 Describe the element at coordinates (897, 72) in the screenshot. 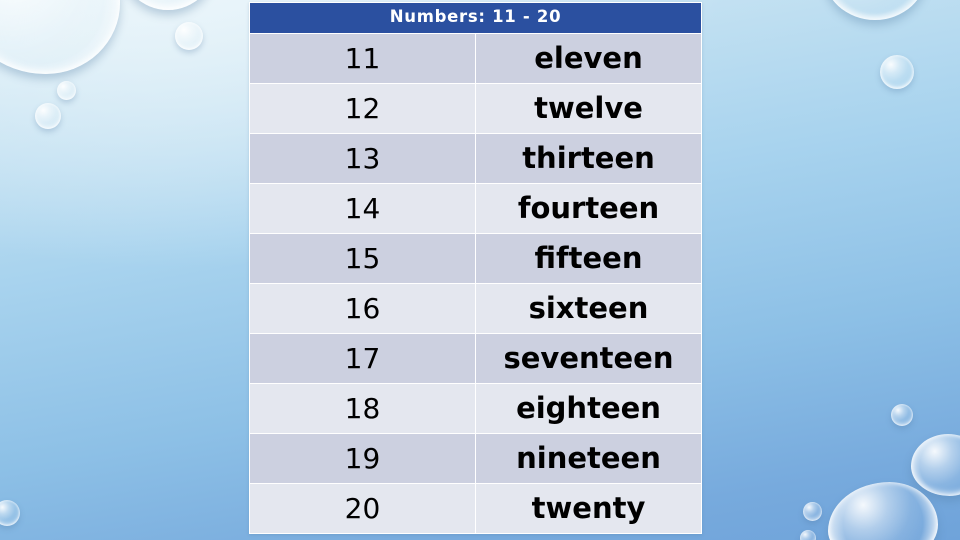

I see `bubble-top-right-small-icon` at that location.